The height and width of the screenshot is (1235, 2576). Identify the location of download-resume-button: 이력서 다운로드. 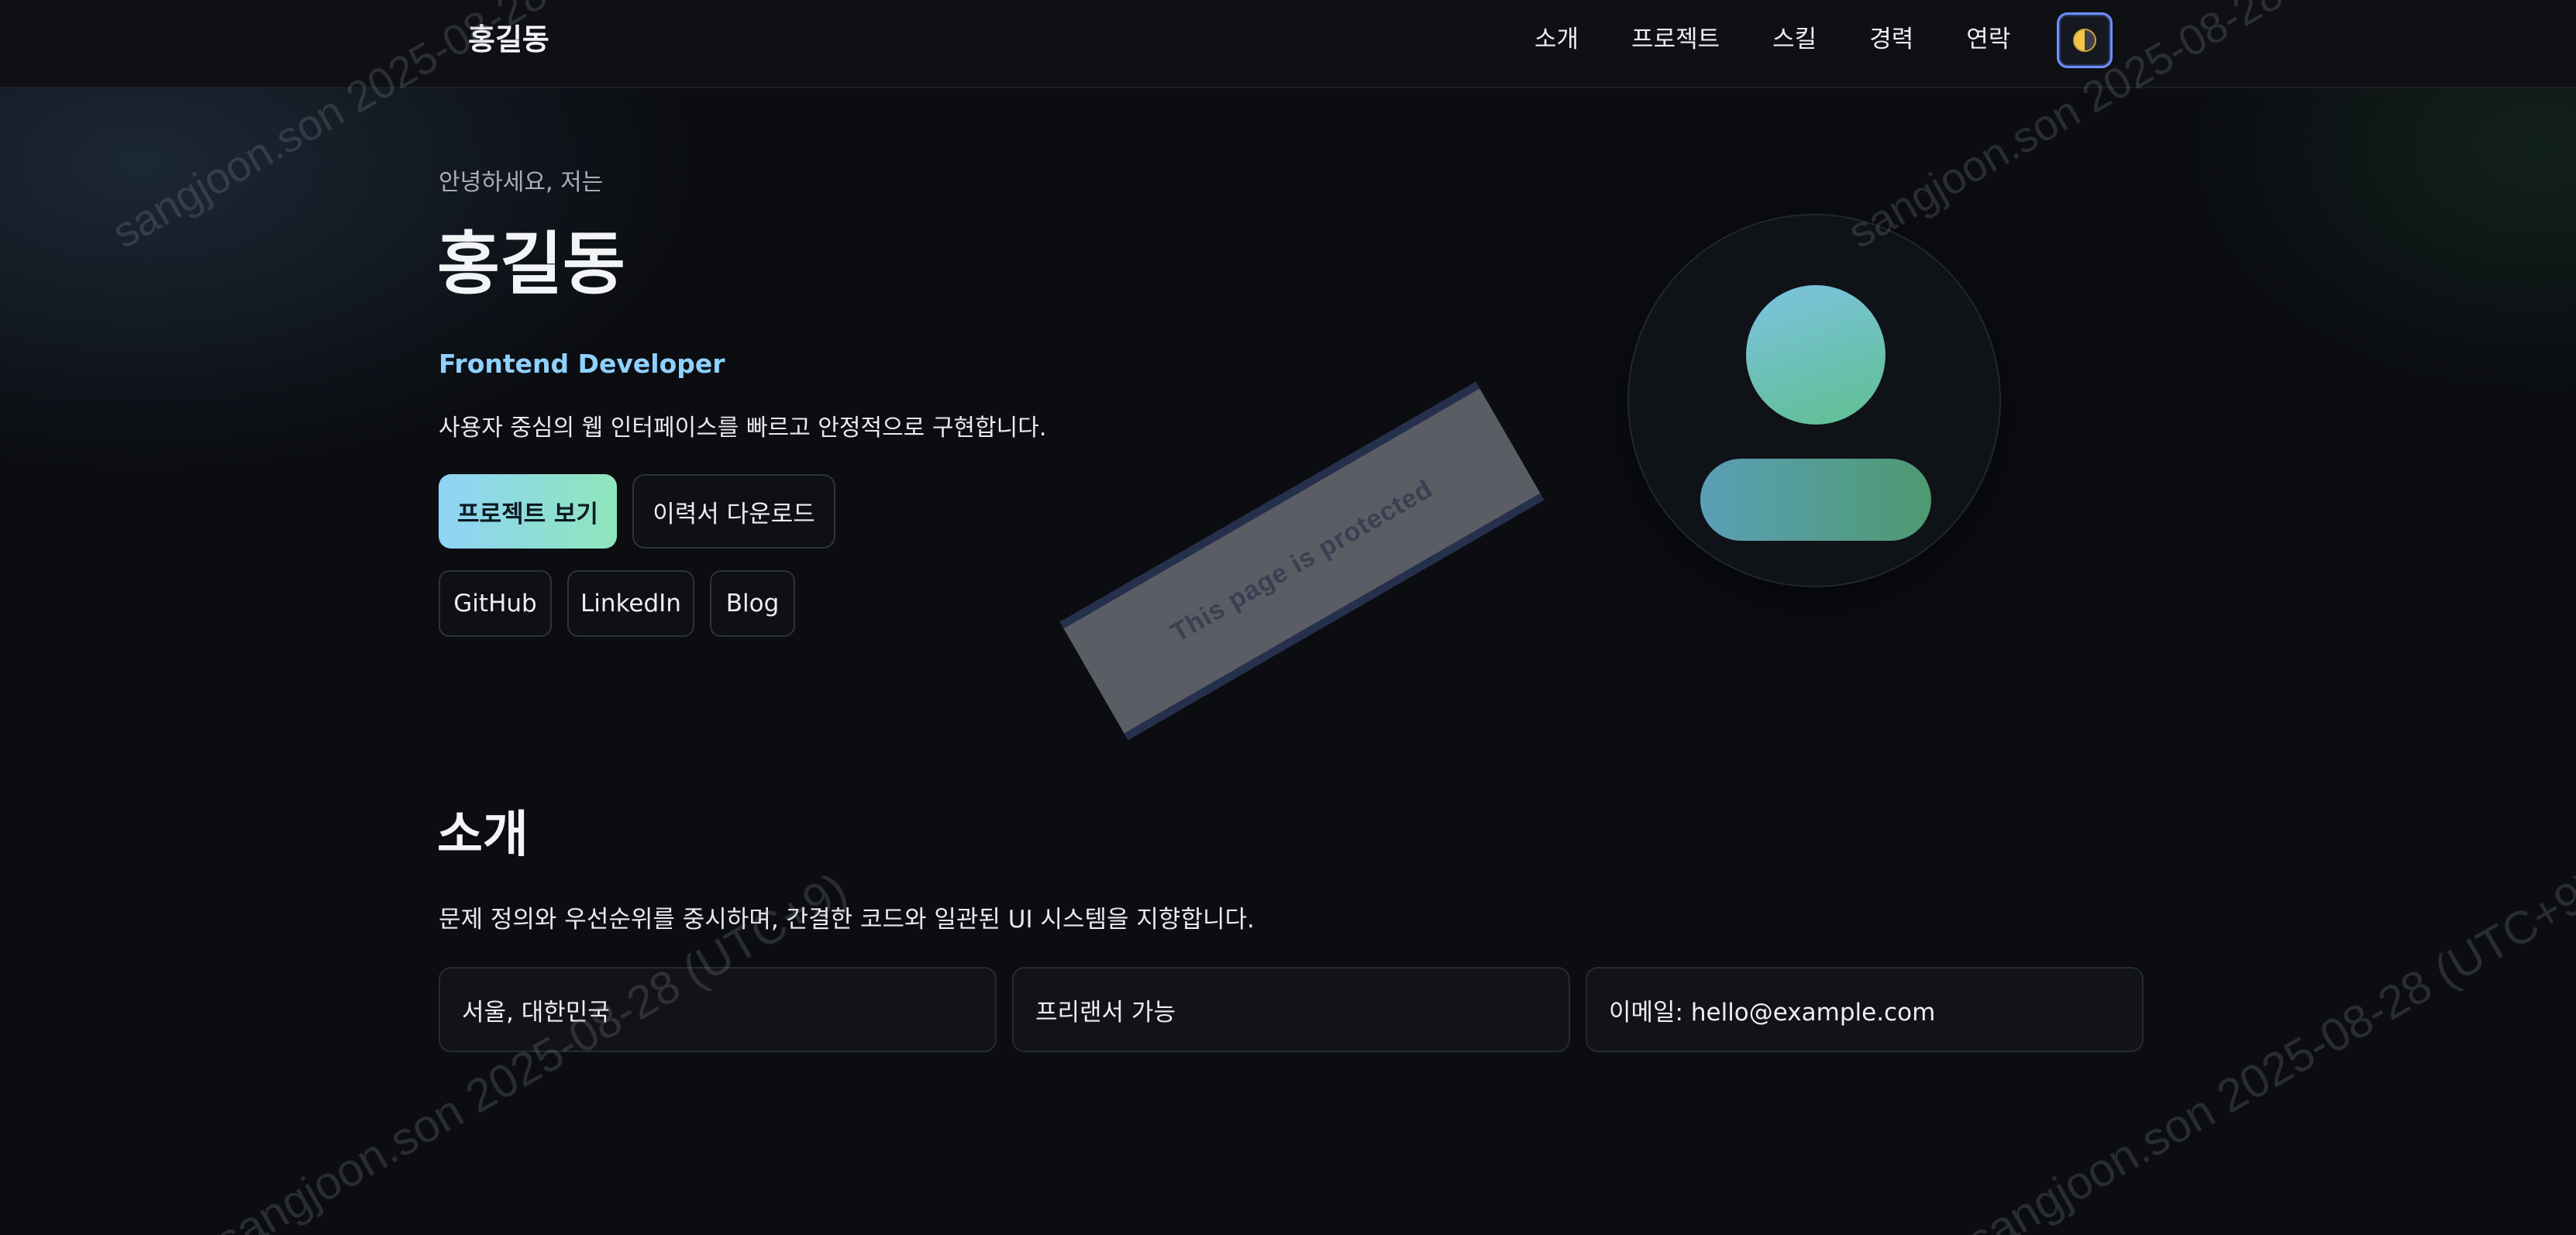
(733, 512).